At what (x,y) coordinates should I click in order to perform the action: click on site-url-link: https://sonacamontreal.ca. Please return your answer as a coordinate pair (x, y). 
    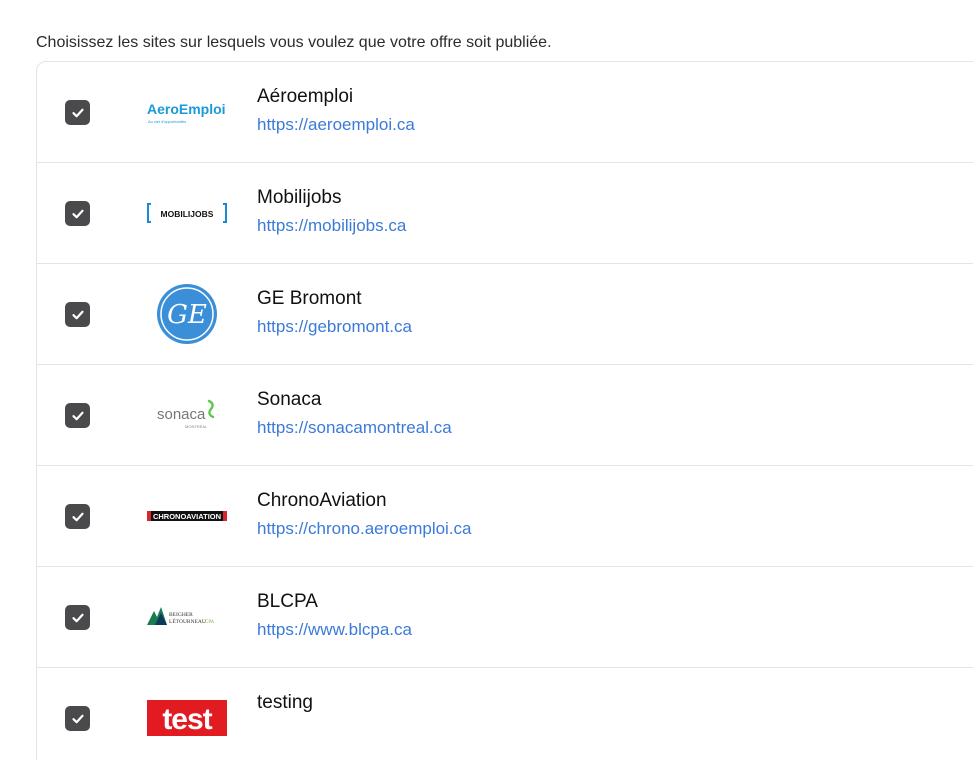
    Looking at the image, I should click on (354, 428).